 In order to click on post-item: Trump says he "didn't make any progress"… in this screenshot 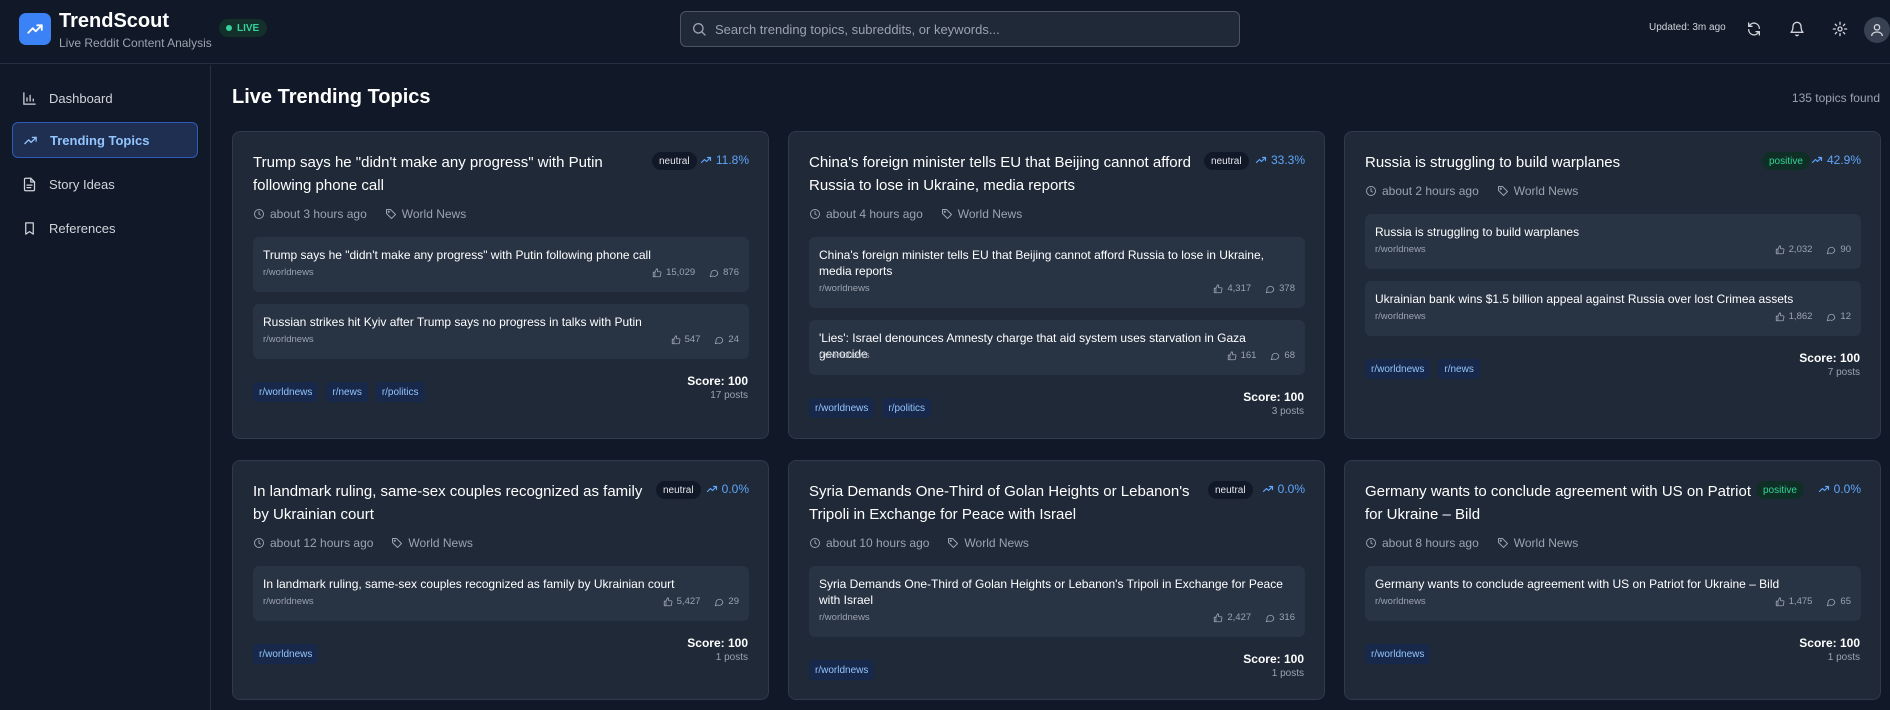, I will do `click(501, 264)`.